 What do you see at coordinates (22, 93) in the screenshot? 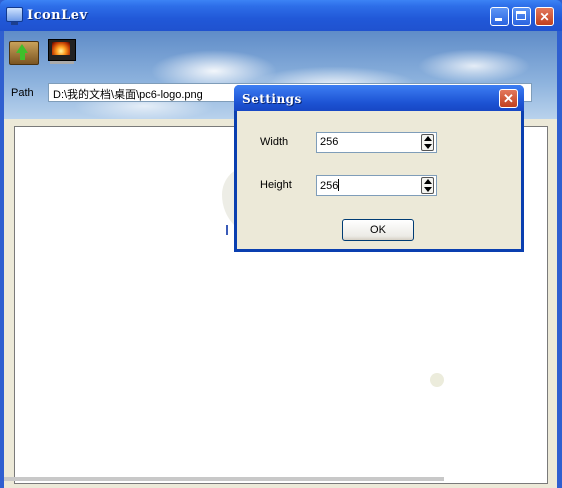
I see `path-label: Path` at bounding box center [22, 93].